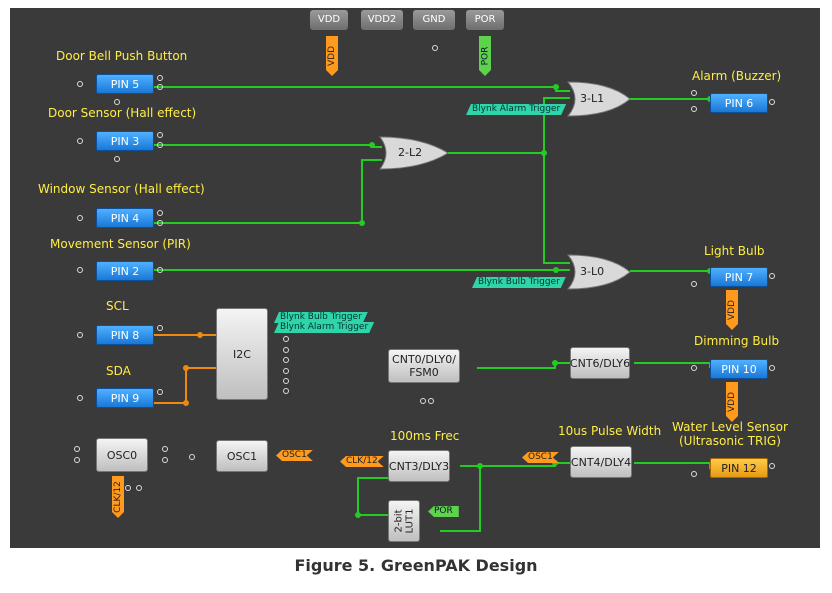 This screenshot has width=832, height=593. What do you see at coordinates (443, 511) in the screenshot?
I see `tag-por-in: POR` at bounding box center [443, 511].